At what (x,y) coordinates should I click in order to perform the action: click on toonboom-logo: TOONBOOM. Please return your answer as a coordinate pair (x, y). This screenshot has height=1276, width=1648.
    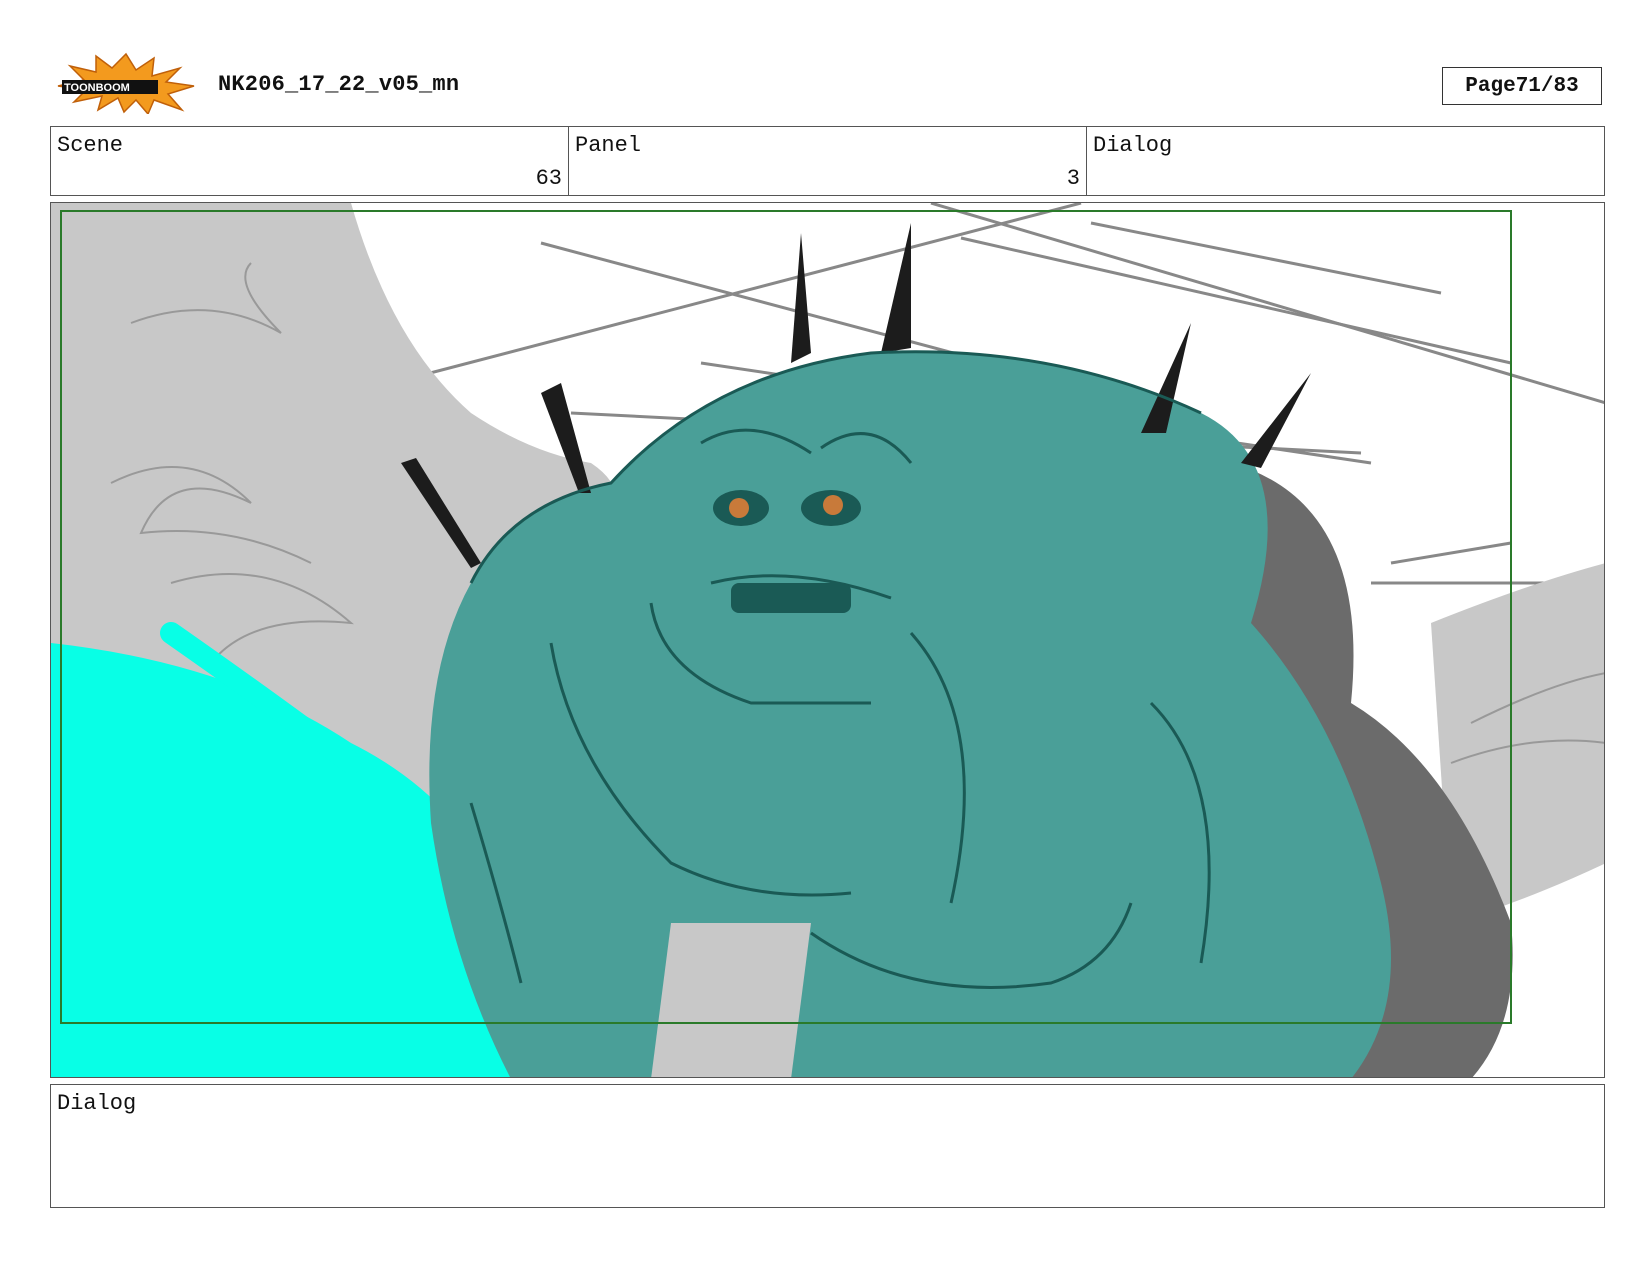
    Looking at the image, I should click on (126, 83).